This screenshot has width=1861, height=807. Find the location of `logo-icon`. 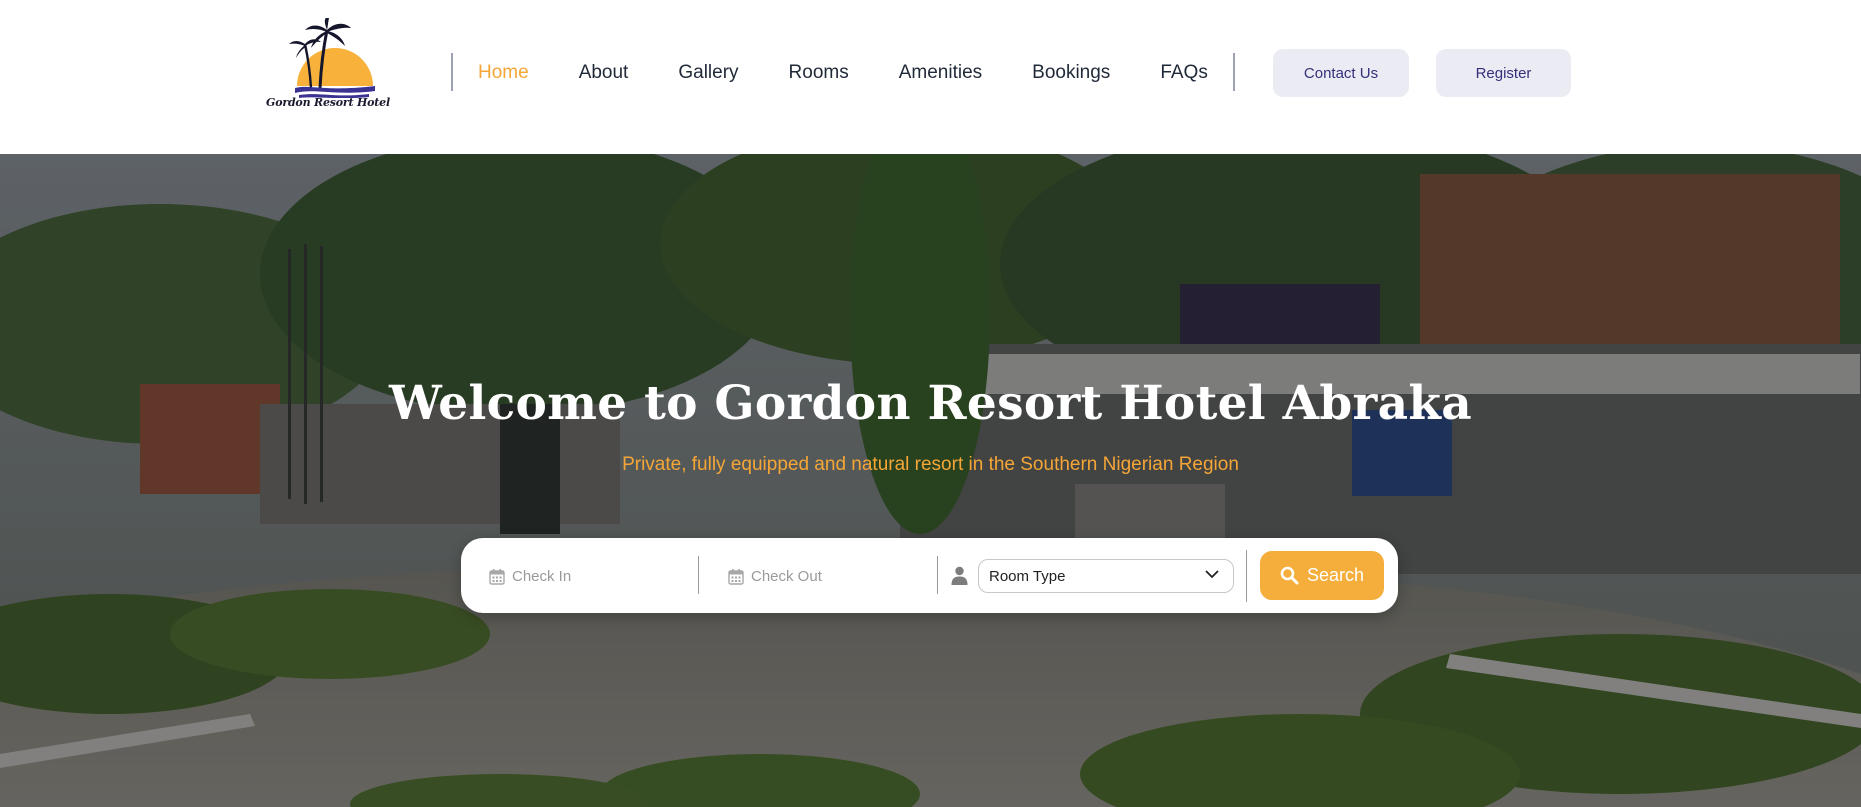

logo-icon is located at coordinates (332, 58).